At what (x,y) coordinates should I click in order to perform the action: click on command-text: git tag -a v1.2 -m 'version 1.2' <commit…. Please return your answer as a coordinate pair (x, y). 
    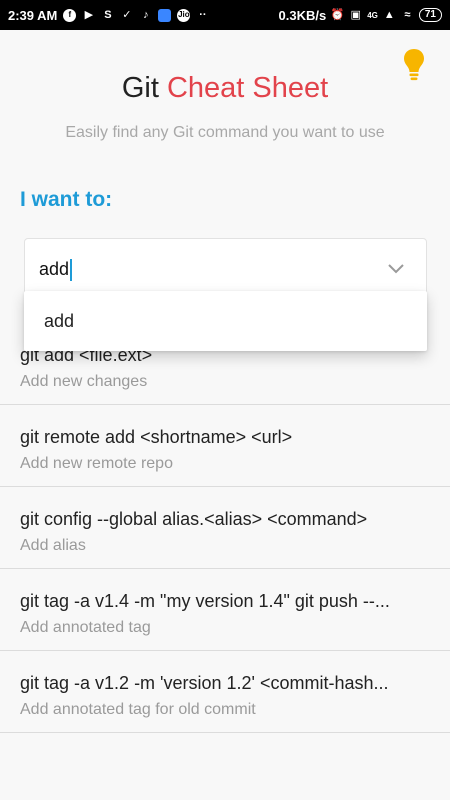
    Looking at the image, I should click on (204, 683).